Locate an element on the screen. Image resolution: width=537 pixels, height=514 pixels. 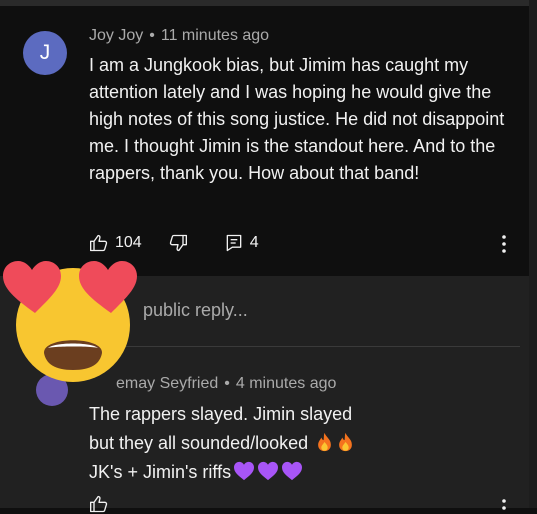
comment-time: 11 minutes ago is located at coordinates (215, 35).